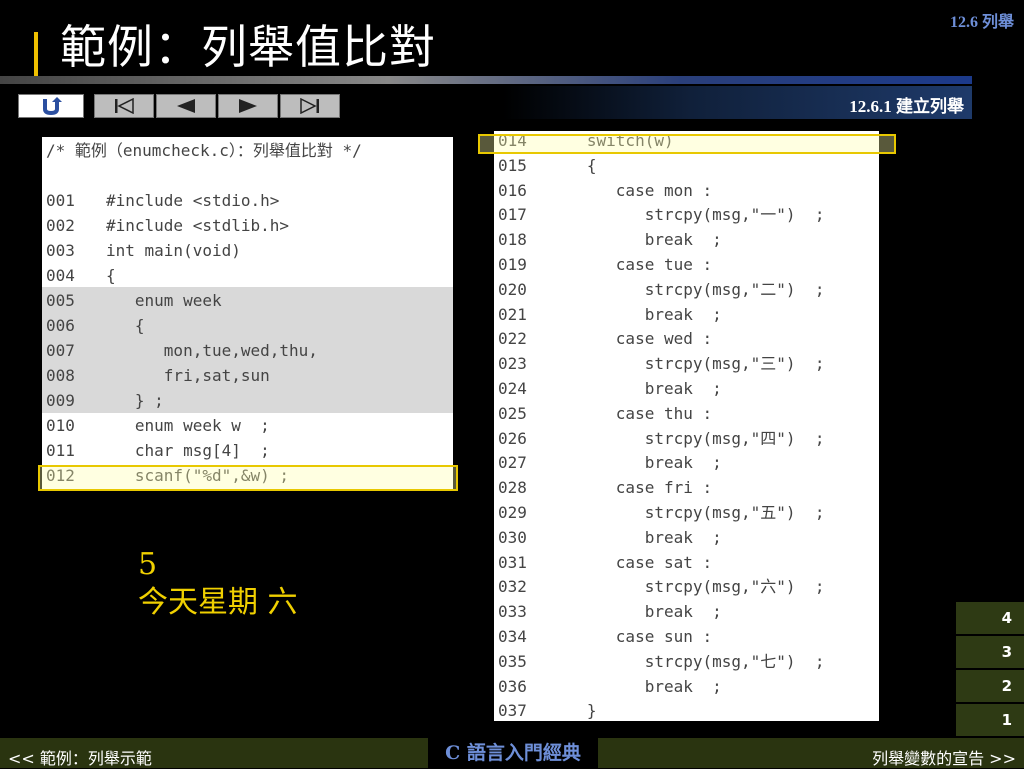  Describe the element at coordinates (691, 512) in the screenshot. I see `code-text: strcpy(msg,"五") ;` at that location.